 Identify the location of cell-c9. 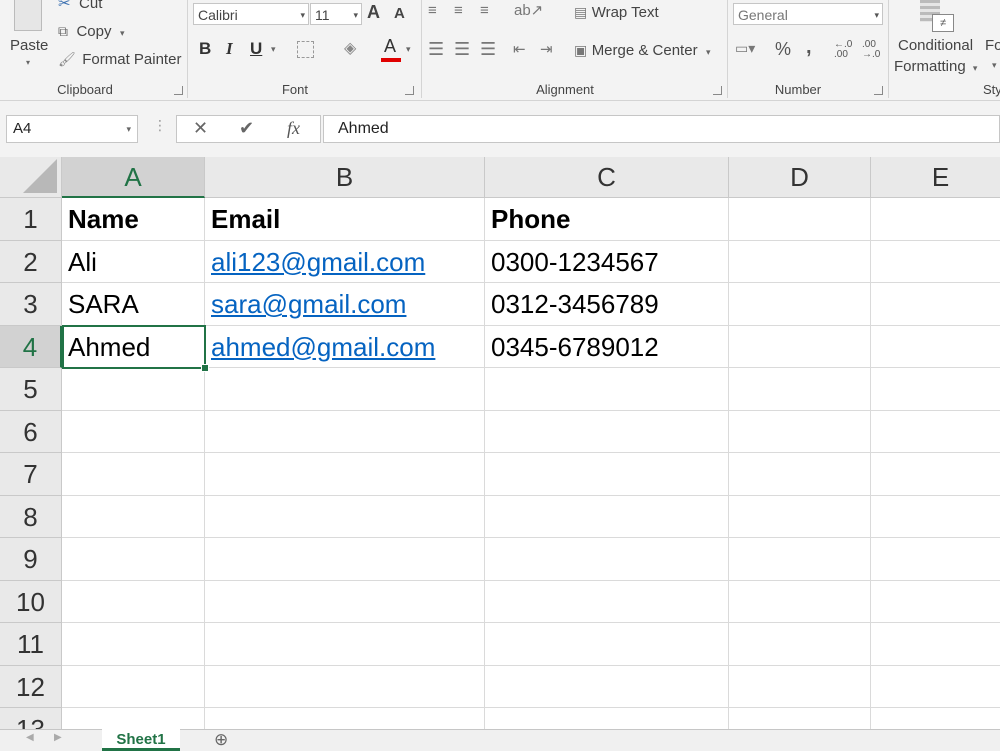
(607, 559).